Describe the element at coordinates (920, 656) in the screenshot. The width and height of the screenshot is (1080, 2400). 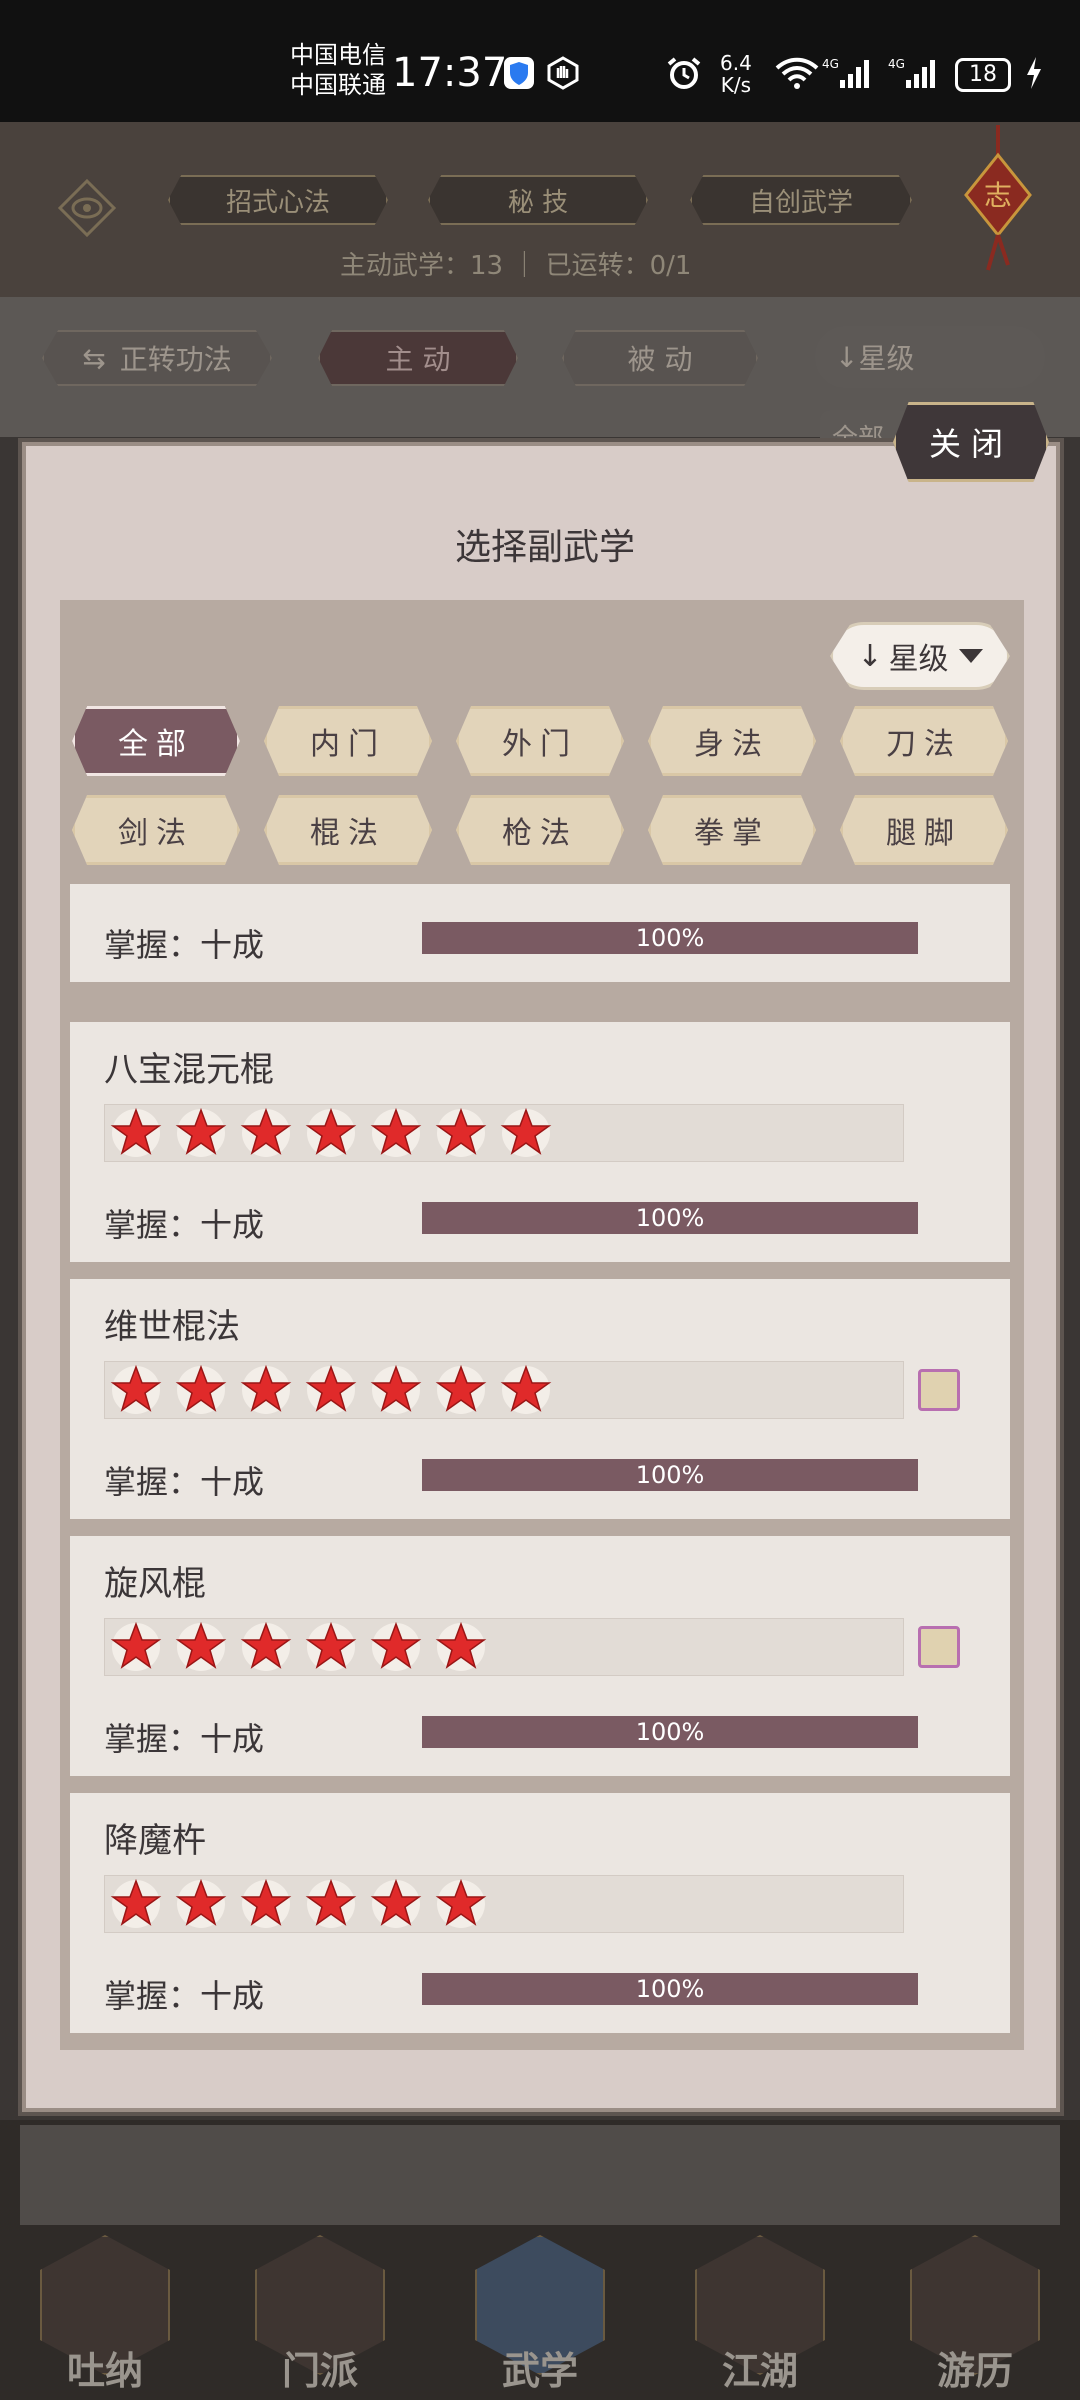
I see `sort-dropdown: ↓ 星级` at that location.